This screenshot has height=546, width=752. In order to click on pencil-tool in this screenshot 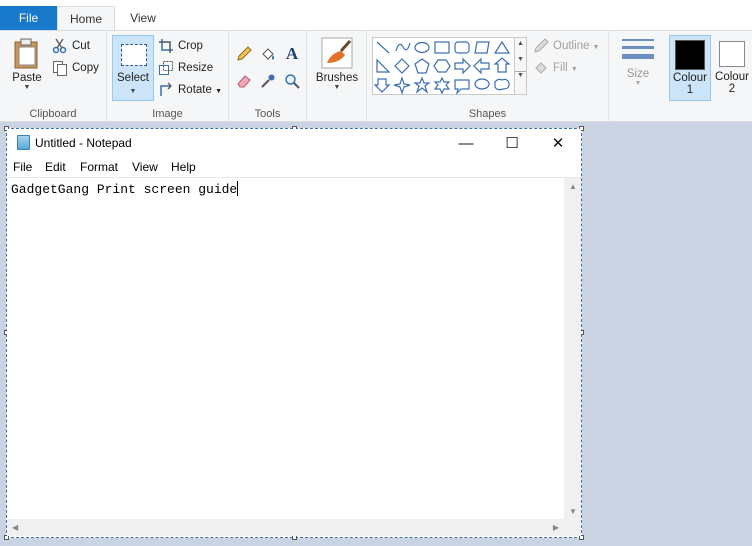, I will do `click(244, 54)`.